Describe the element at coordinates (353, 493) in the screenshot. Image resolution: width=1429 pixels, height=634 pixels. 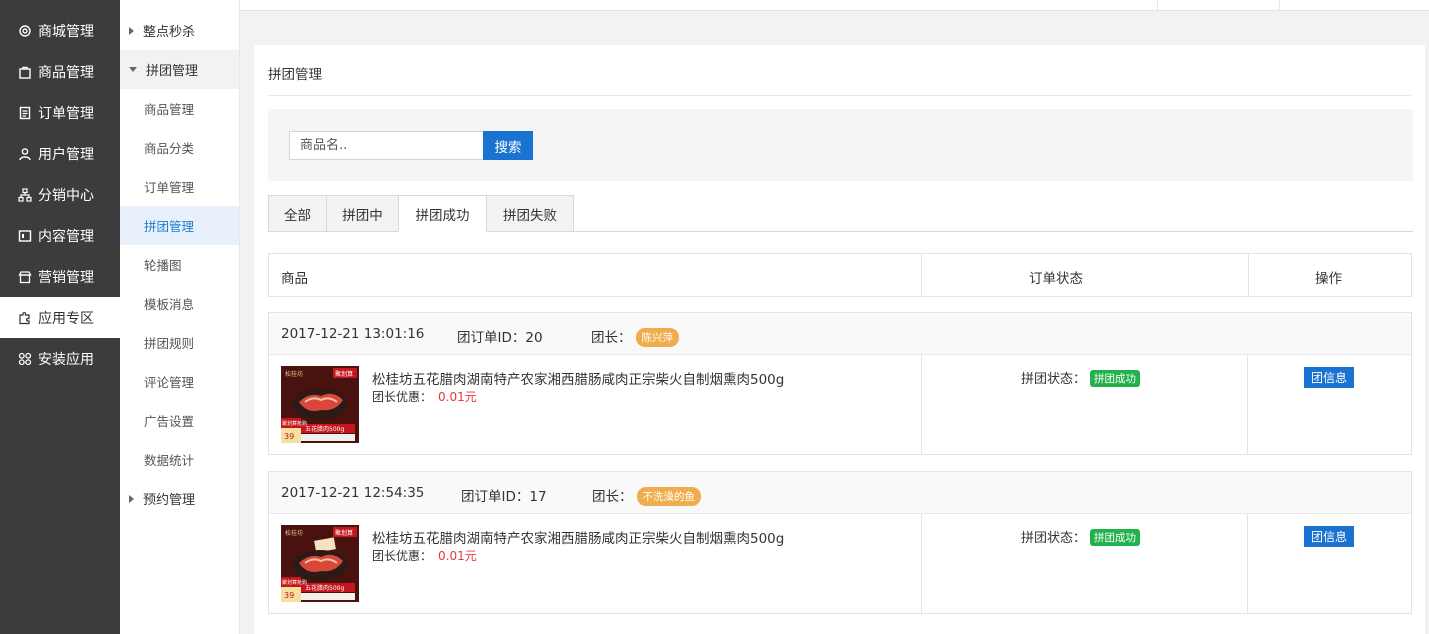
I see `order-date: 2017-12-21 12:54:35` at that location.